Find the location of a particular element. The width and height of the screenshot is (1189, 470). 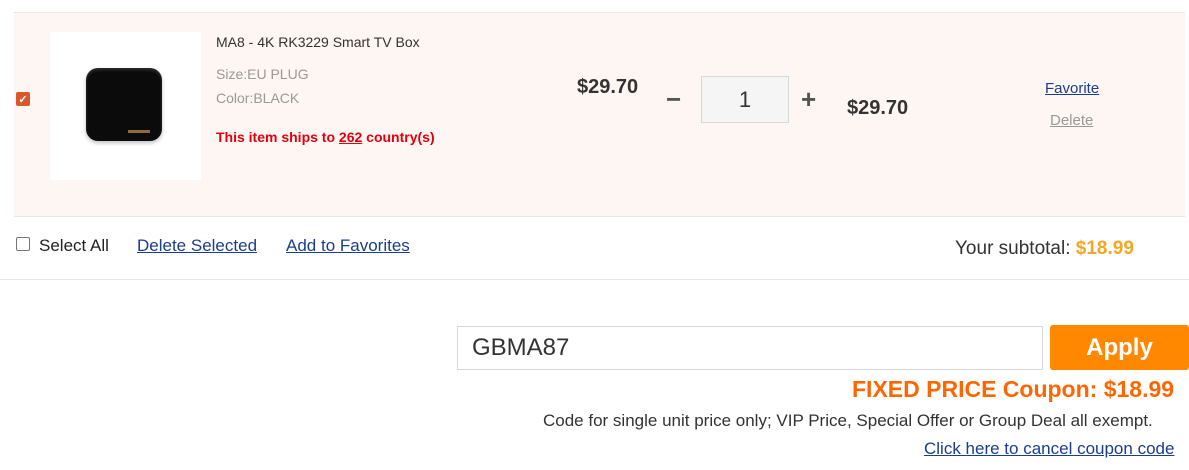

select-all-label: Select All is located at coordinates (74, 246).